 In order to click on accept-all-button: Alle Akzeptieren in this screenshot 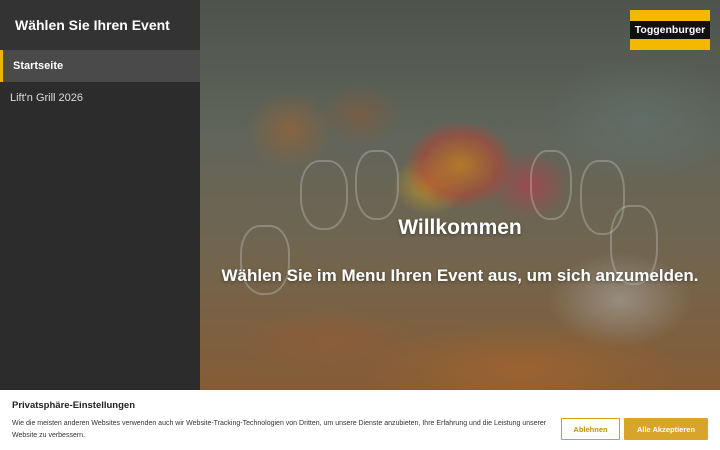, I will do `click(666, 429)`.